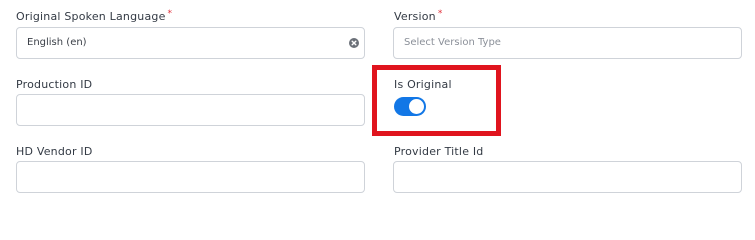 This screenshot has height=240, width=755. I want to click on provider-title-id-input, so click(567, 177).